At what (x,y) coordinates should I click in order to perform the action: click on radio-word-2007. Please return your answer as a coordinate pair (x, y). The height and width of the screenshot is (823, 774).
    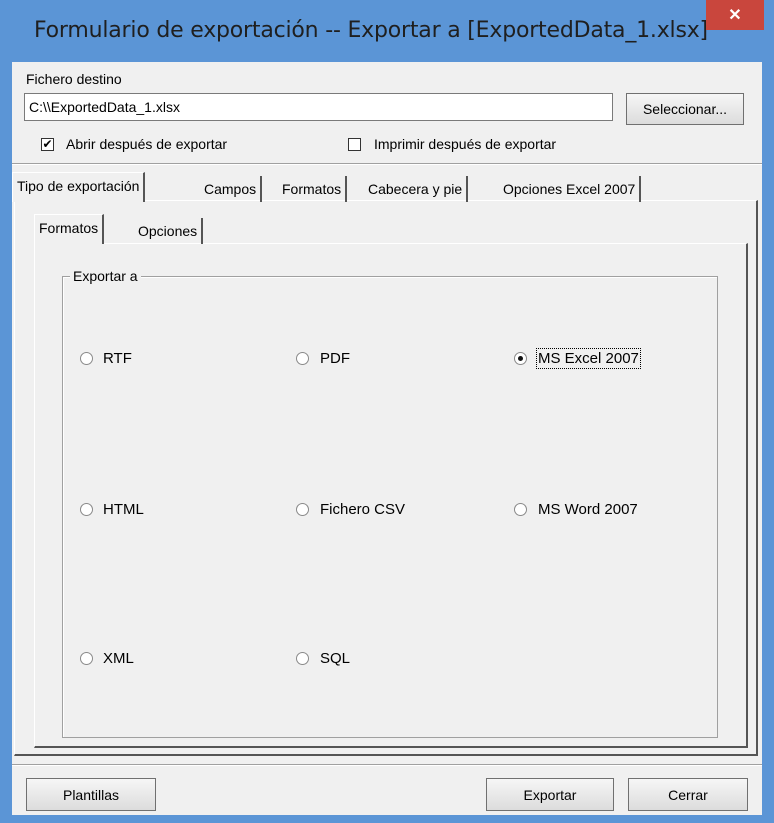
    Looking at the image, I should click on (520, 509).